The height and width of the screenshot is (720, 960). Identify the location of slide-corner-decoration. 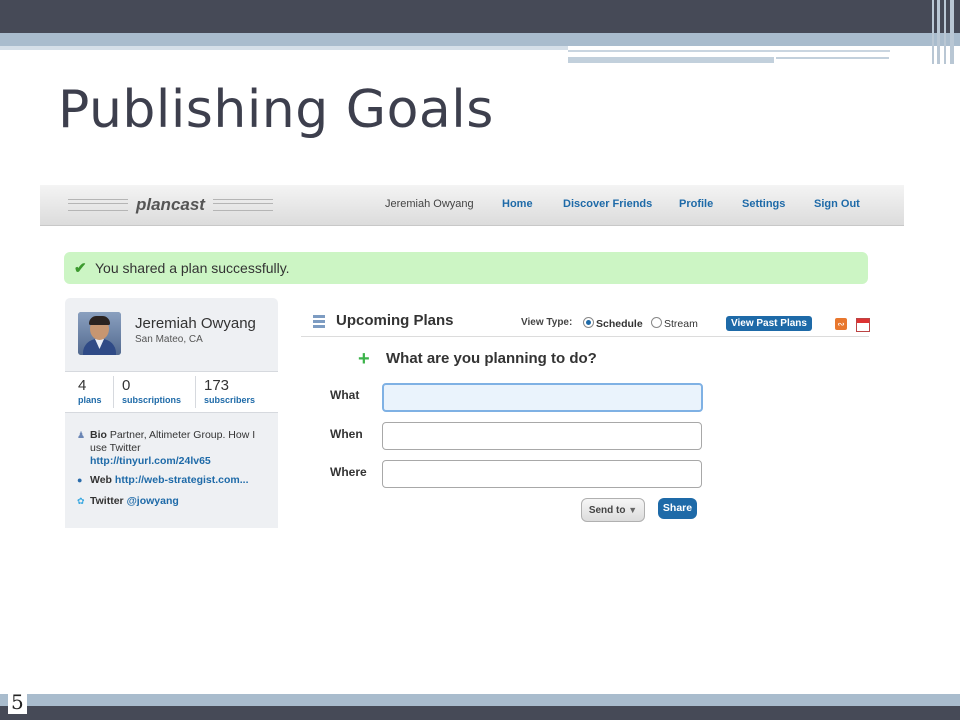
(945, 32).